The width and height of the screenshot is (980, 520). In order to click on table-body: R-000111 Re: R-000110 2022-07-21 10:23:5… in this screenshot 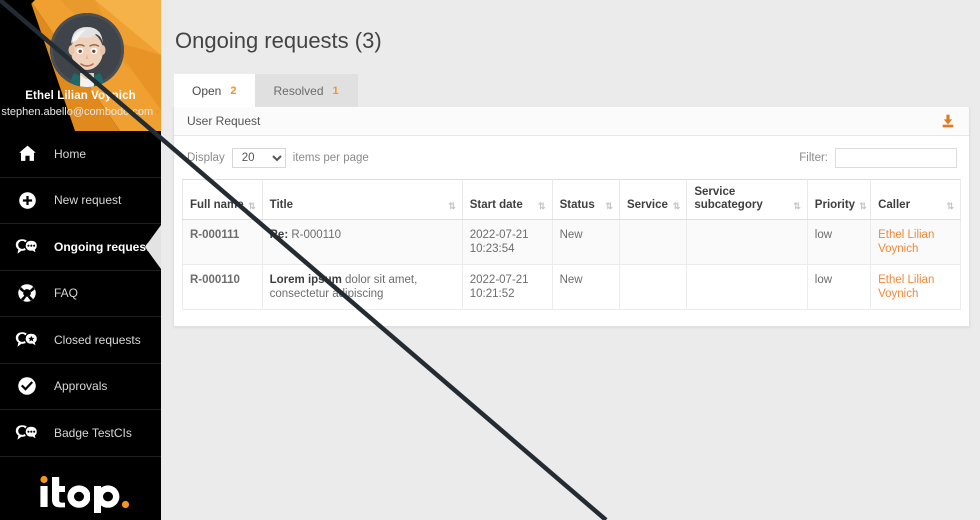, I will do `click(571, 264)`.